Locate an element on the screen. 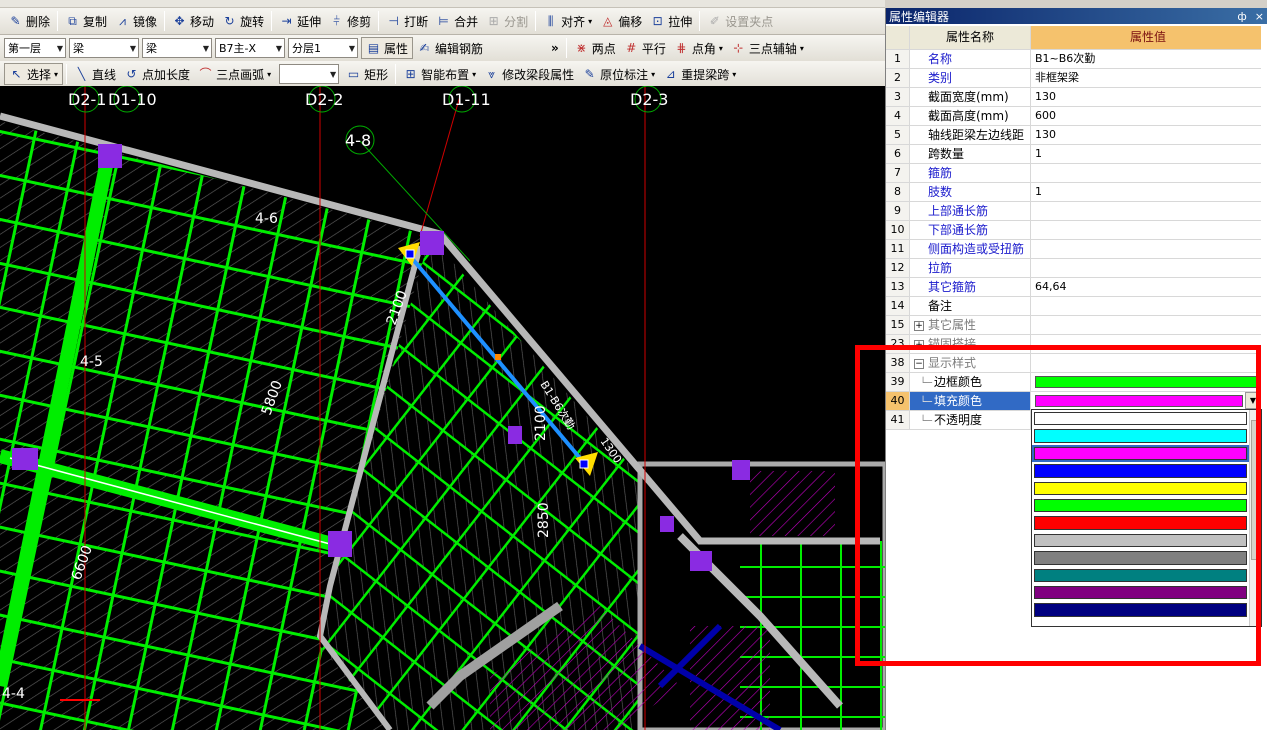 The height and width of the screenshot is (730, 1267). re-extract-span-button: ⊿ 重提梁跨 ▾ is located at coordinates (699, 74).